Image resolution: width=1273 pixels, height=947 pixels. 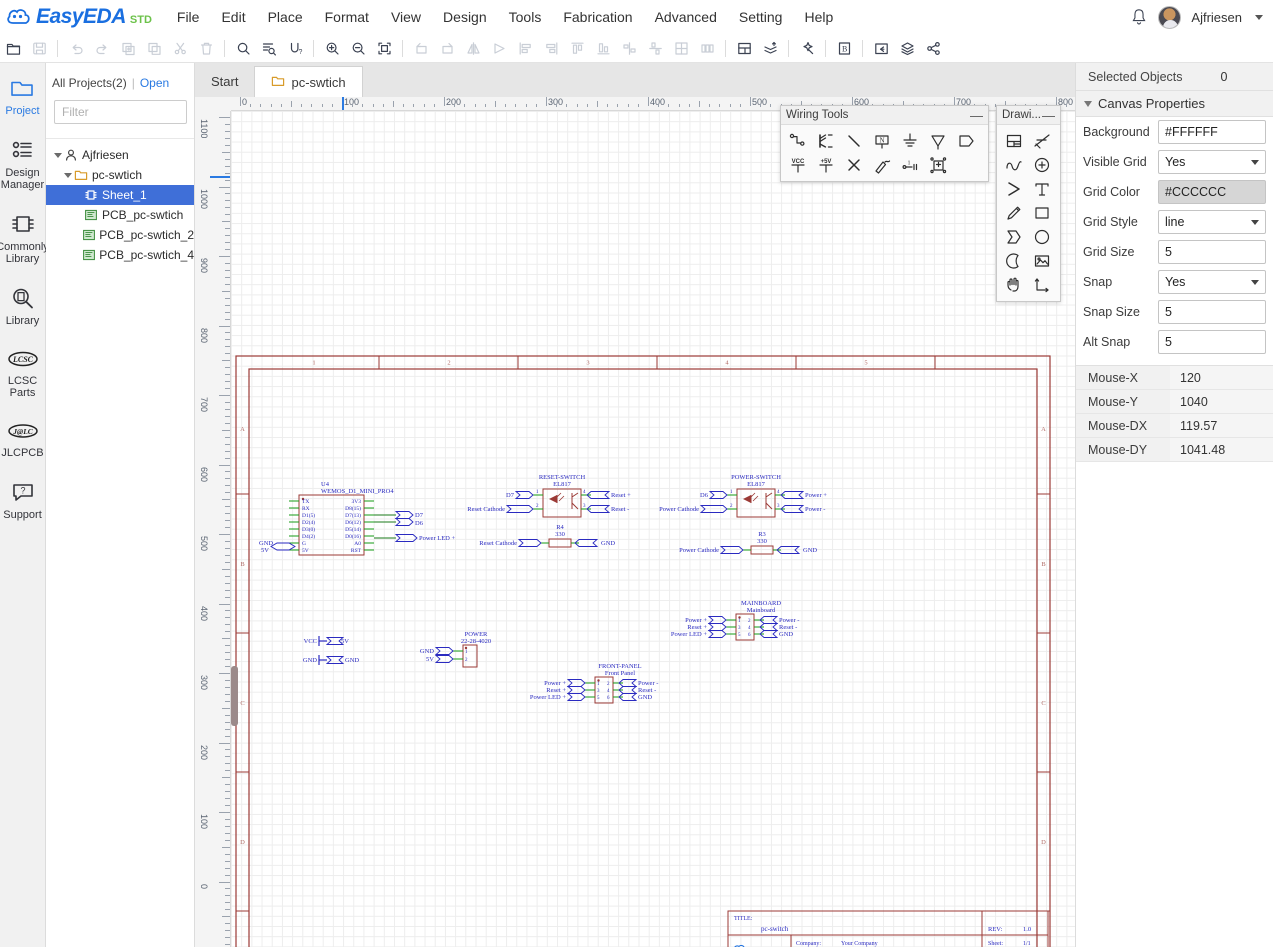 I want to click on svg-text: Power -, so click(x=789, y=620).